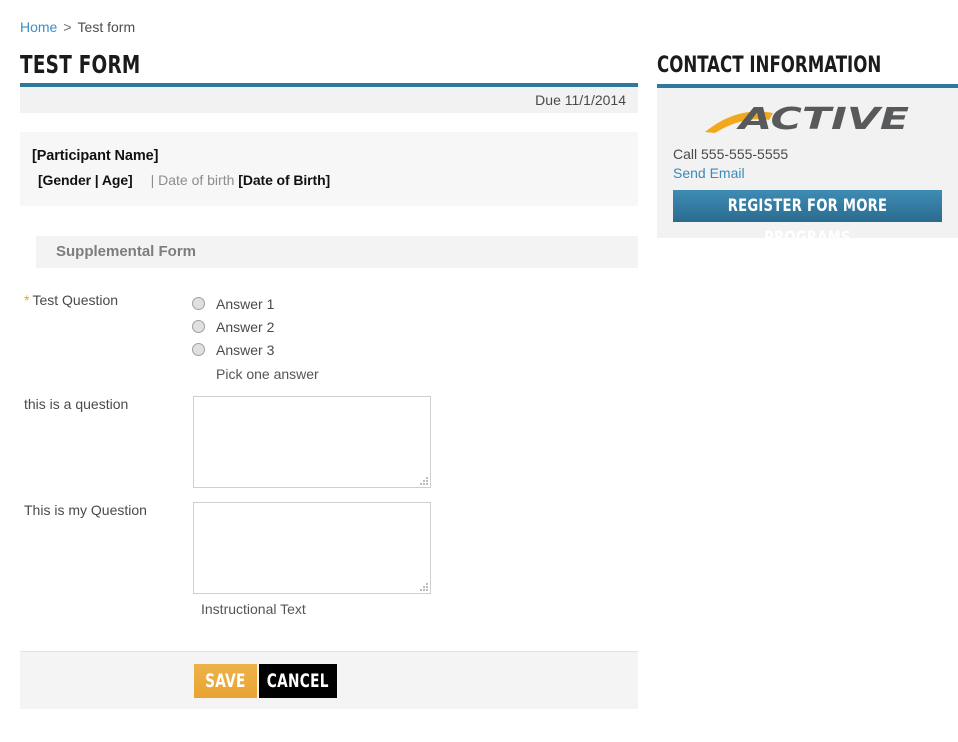 This screenshot has height=742, width=958. What do you see at coordinates (27, 300) in the screenshot?
I see `required-asterisk: *` at bounding box center [27, 300].